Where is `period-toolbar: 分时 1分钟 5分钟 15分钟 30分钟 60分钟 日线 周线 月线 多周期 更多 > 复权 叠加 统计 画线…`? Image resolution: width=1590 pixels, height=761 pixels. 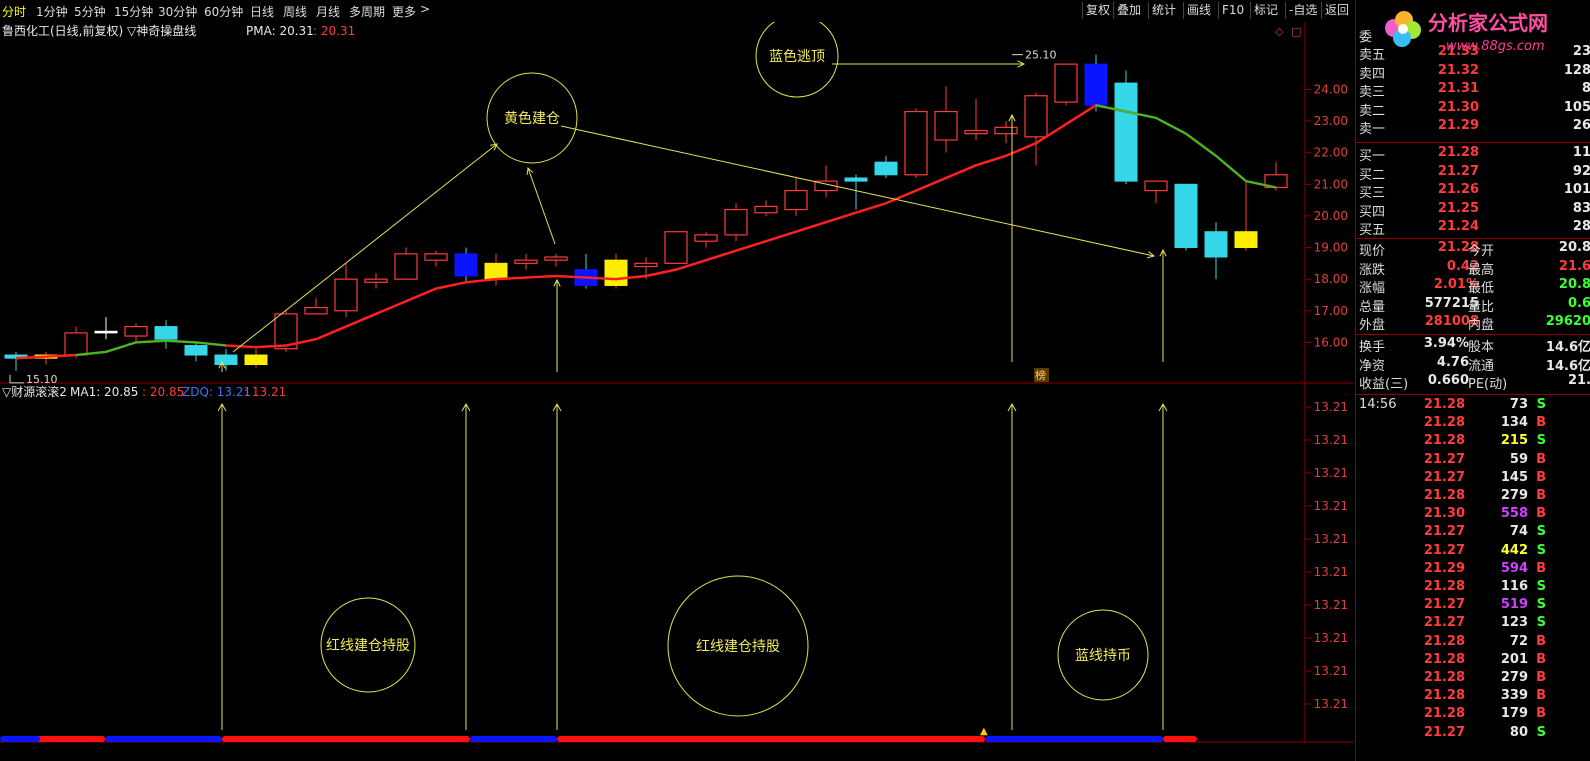 period-toolbar: 分时 1分钟 5分钟 15分钟 30分钟 60分钟 日线 周线 月线 多周期 更多 > 复权 叠加 统计 画线… is located at coordinates (677, 11).